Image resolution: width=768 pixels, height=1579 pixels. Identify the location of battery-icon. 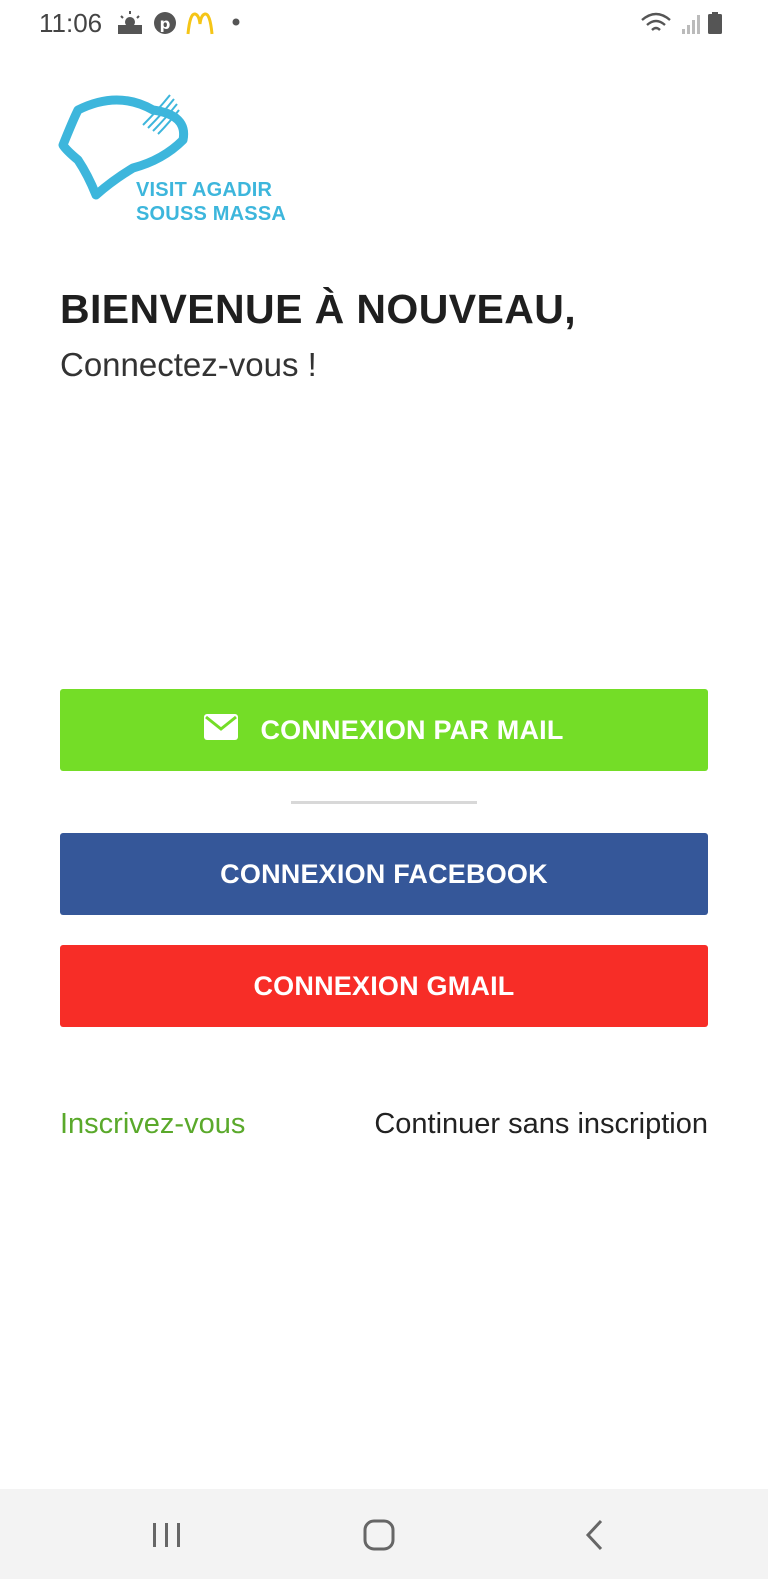
(715, 23).